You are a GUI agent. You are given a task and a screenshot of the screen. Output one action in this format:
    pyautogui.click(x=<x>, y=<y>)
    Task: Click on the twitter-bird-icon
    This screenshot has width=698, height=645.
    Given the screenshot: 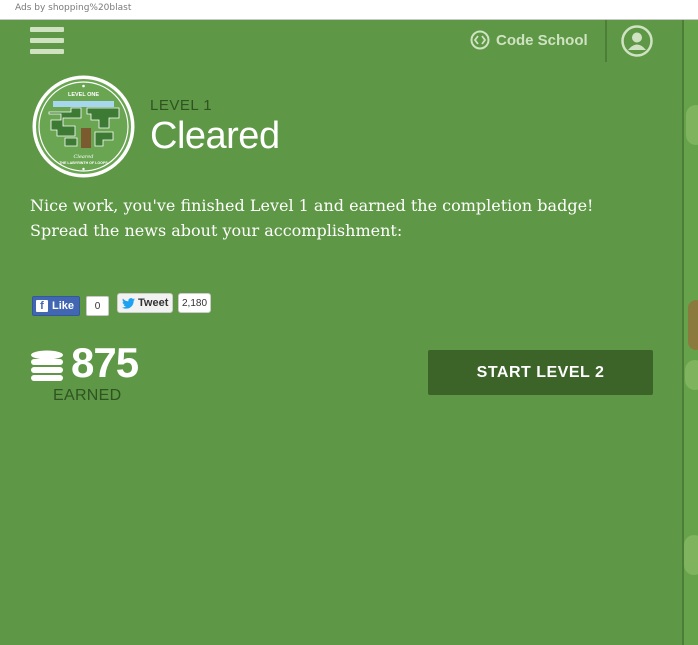 What is the action you would take?
    pyautogui.click(x=128, y=303)
    